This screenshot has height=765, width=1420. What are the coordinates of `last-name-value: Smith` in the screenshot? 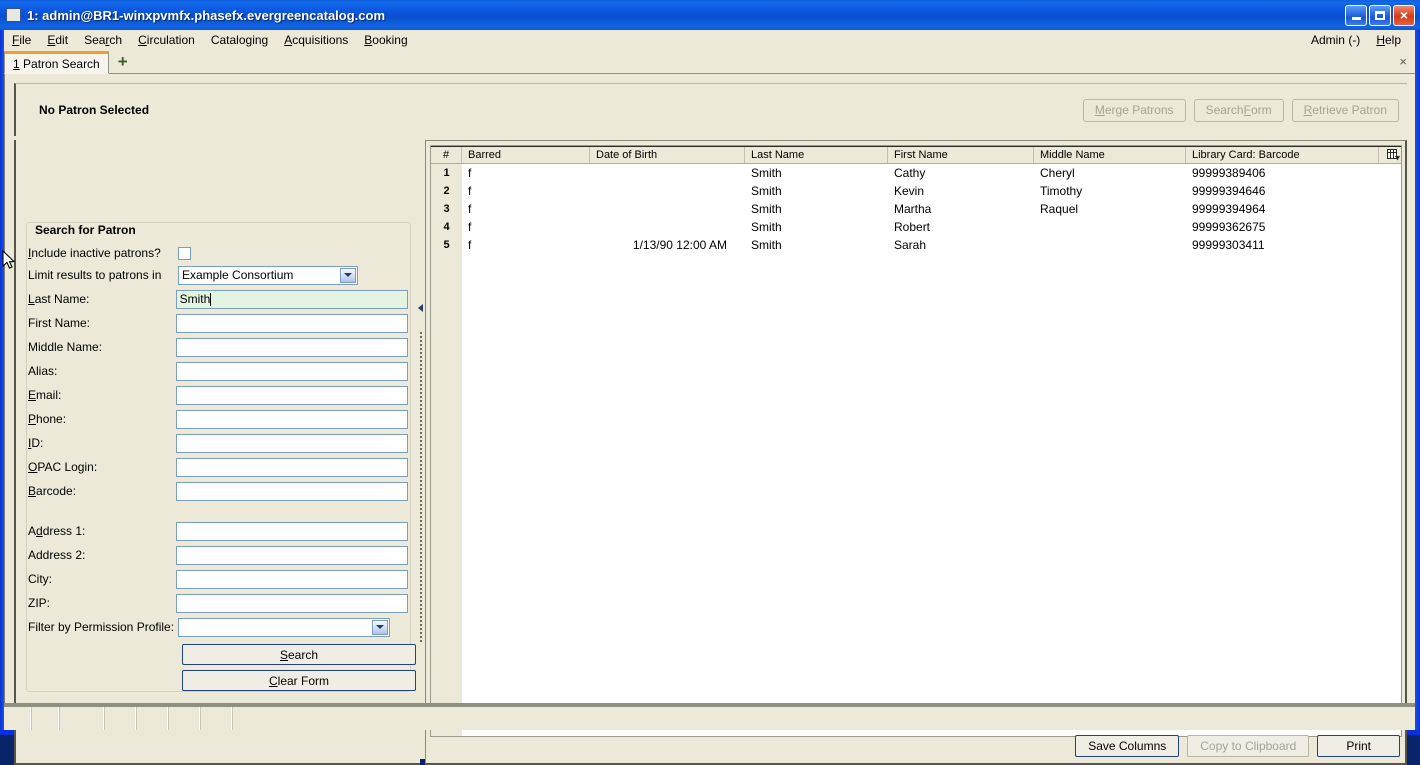 It's located at (195, 299).